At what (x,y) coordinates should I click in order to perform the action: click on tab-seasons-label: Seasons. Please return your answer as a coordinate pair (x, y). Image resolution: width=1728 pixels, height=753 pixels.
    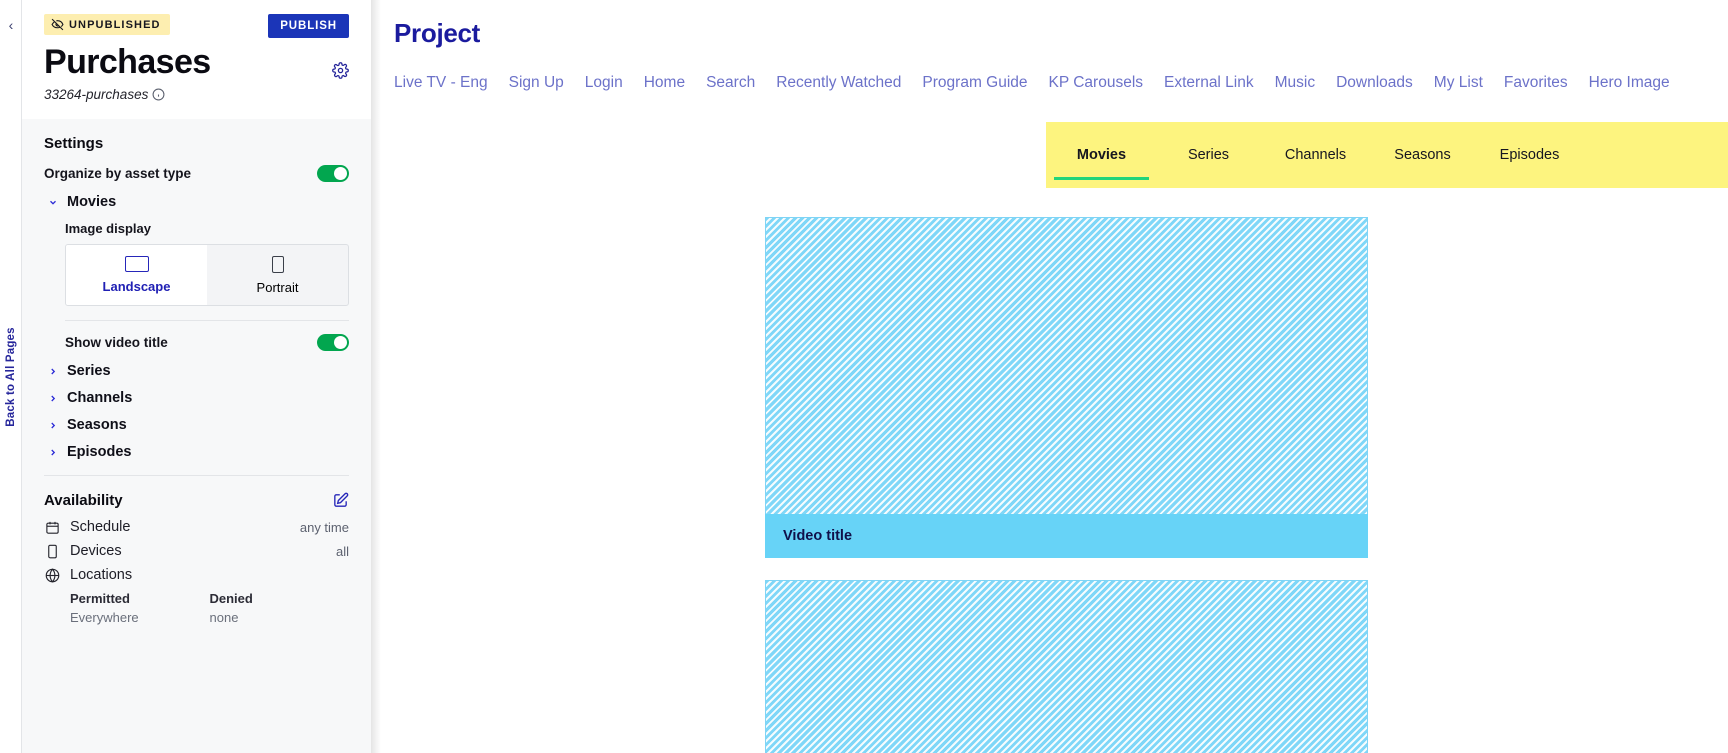
    Looking at the image, I should click on (1422, 155).